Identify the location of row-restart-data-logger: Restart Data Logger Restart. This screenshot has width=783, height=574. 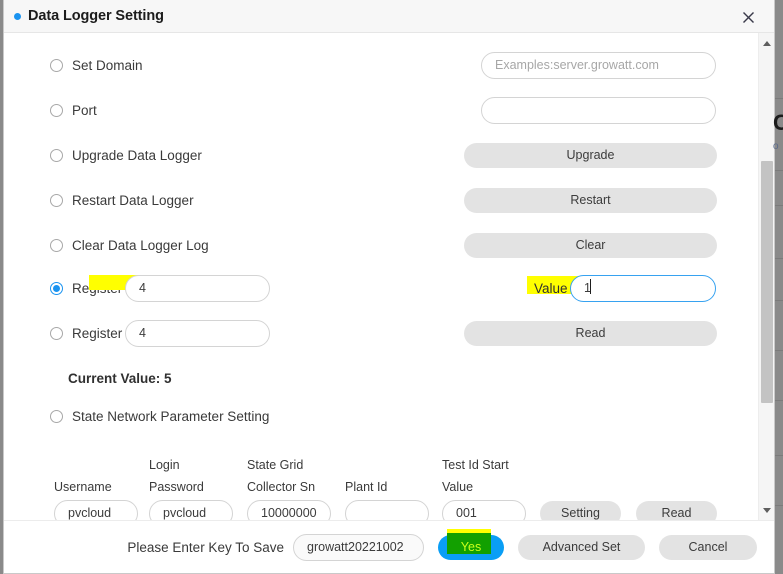
(381, 200).